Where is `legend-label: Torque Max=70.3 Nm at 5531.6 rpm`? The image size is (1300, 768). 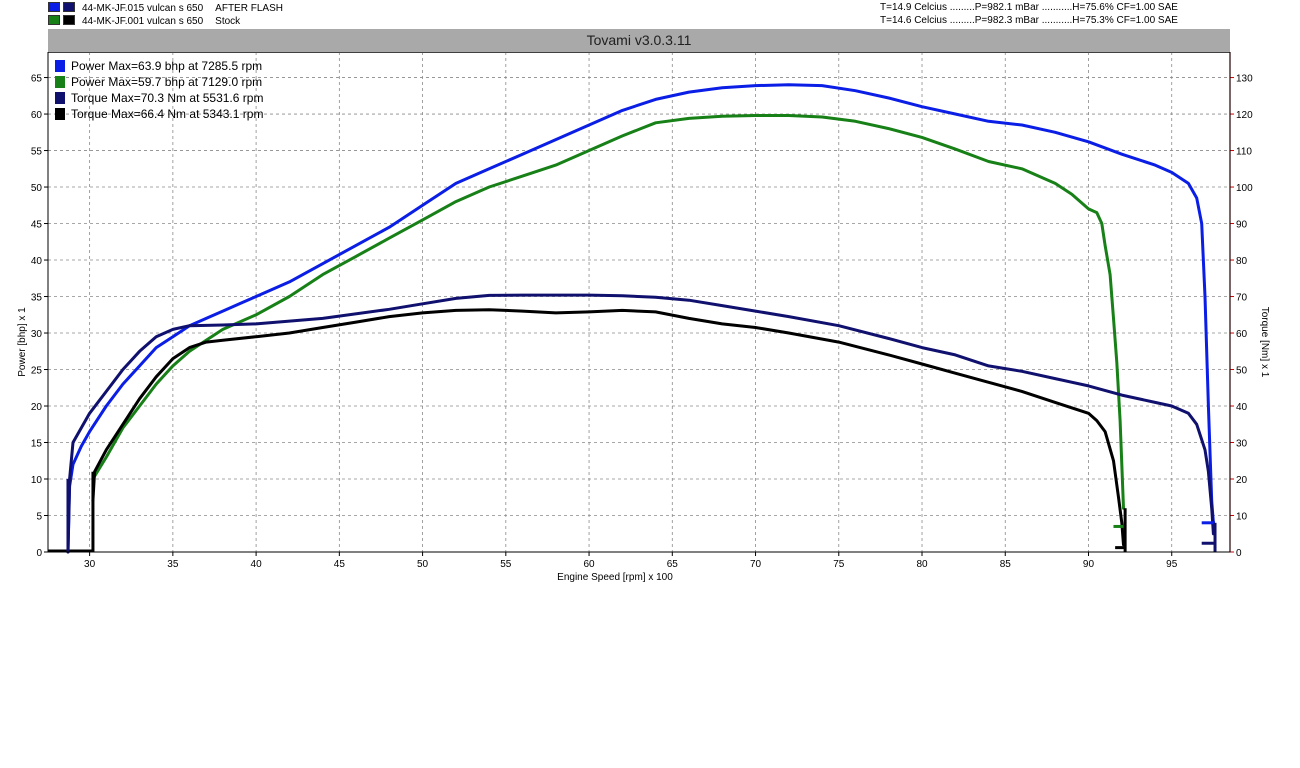
legend-label: Torque Max=70.3 Nm at 5531.6 rpm is located at coordinates (167, 98).